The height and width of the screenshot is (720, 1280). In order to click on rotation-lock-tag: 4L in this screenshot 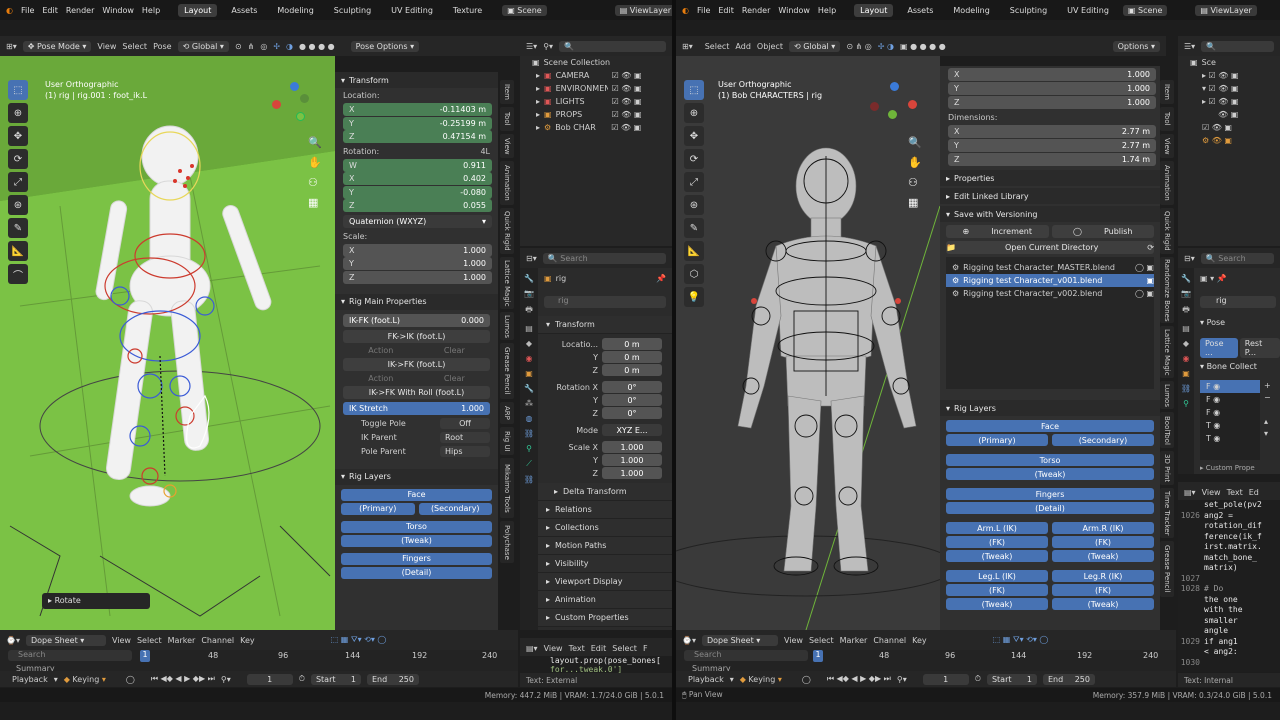, I will do `click(485, 151)`.